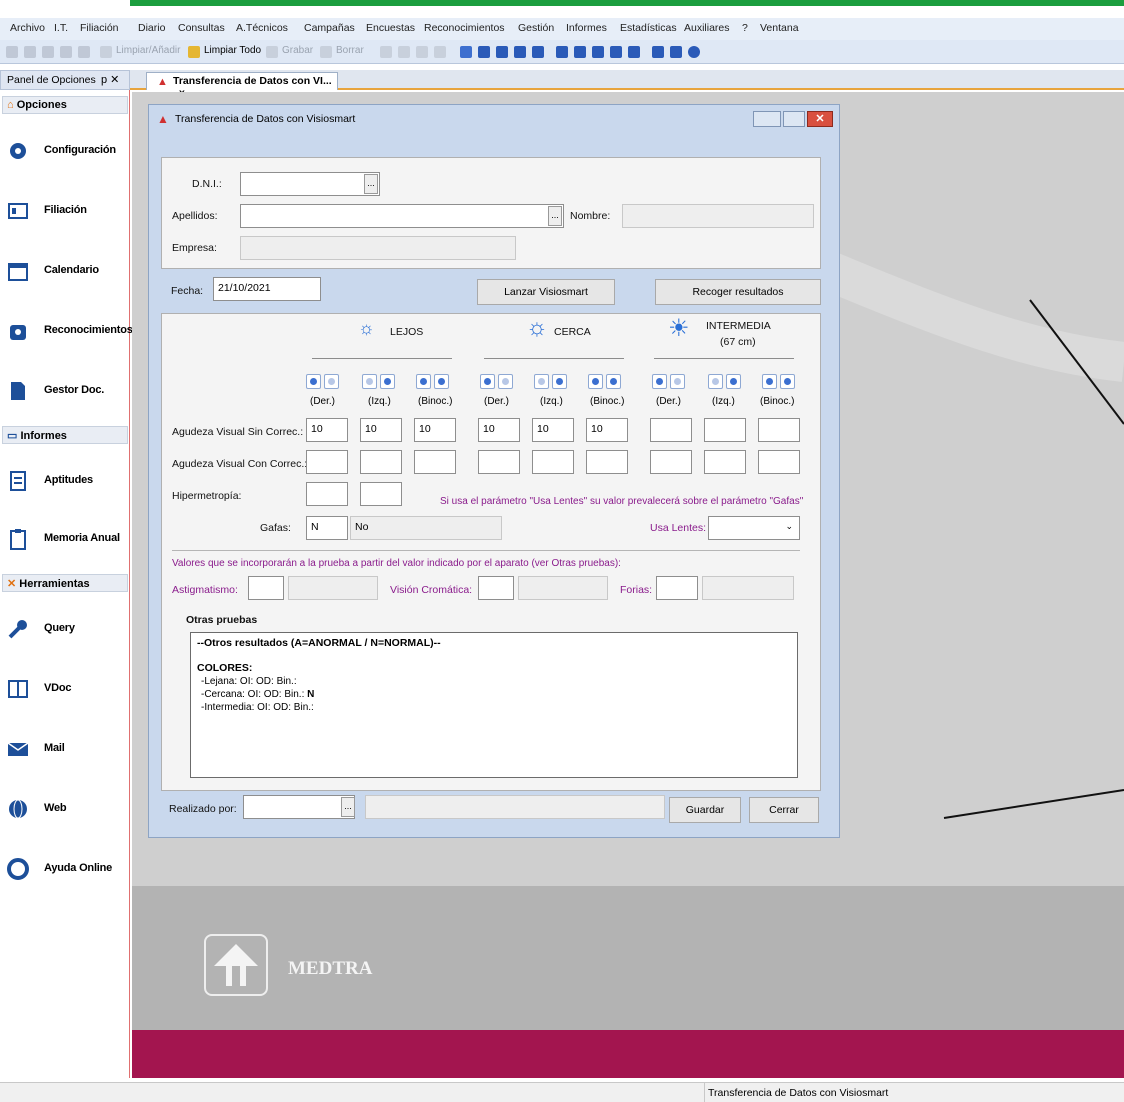 This screenshot has width=1124, height=1102. Describe the element at coordinates (563, 588) in the screenshot. I see `vision-cromatica-desc` at that location.